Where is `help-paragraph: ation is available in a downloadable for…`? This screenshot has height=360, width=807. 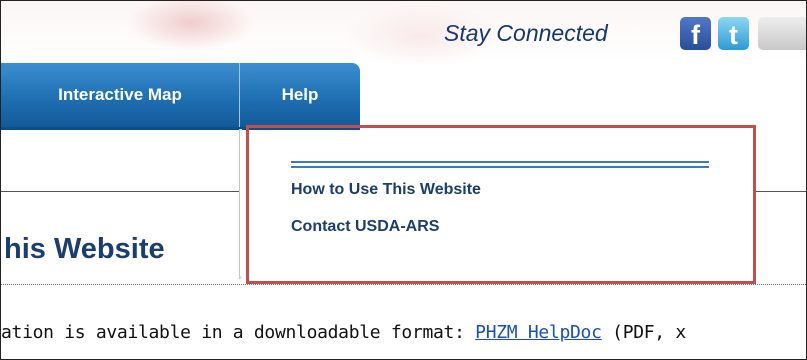 help-paragraph: ation is available in a downloadable for… is located at coordinates (343, 332).